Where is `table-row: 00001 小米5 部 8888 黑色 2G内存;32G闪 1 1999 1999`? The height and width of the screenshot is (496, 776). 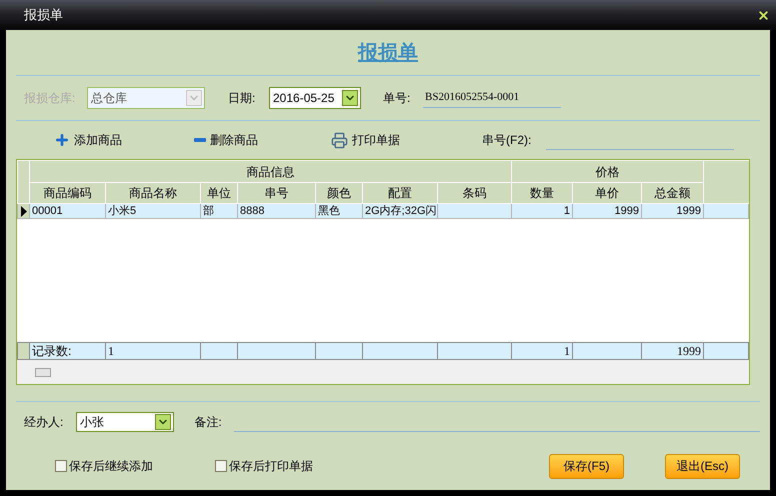
table-row: 00001 小米5 部 8888 黑色 2G内存;32G闪 1 1999 1999 is located at coordinates (383, 211).